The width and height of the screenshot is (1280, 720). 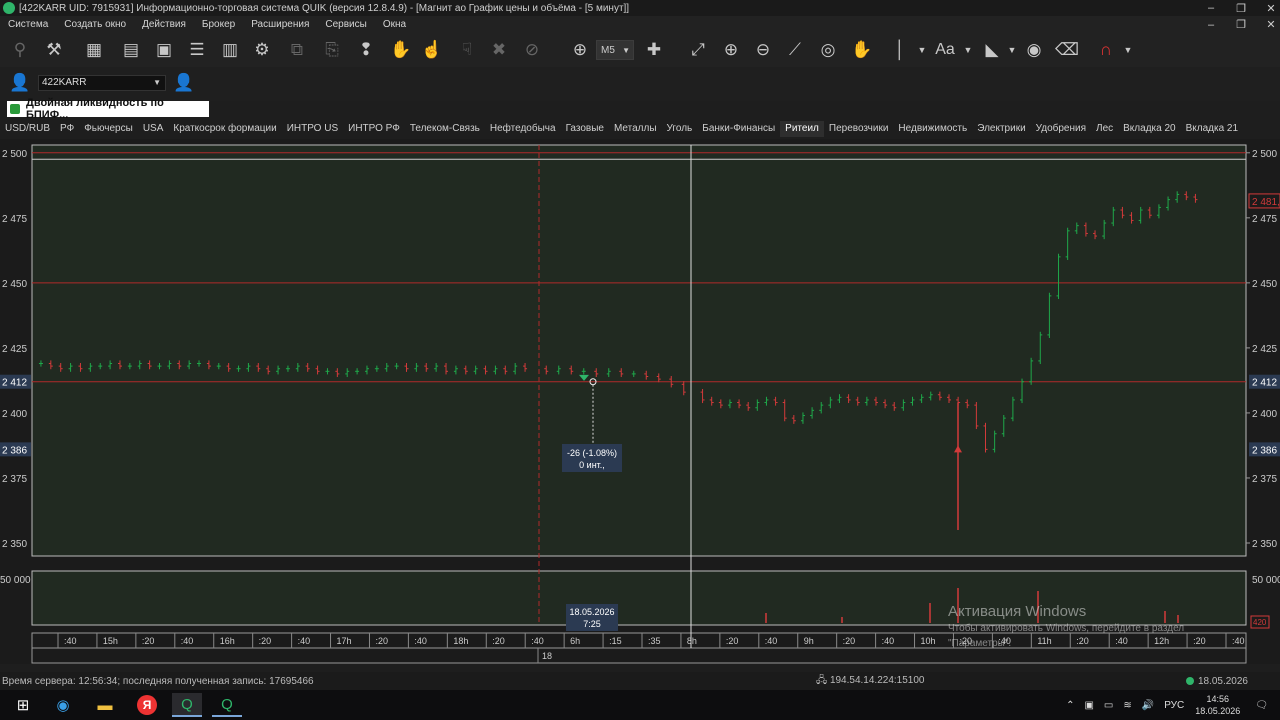 What do you see at coordinates (20, 83) in the screenshot?
I see `user-icon: 👤` at bounding box center [20, 83].